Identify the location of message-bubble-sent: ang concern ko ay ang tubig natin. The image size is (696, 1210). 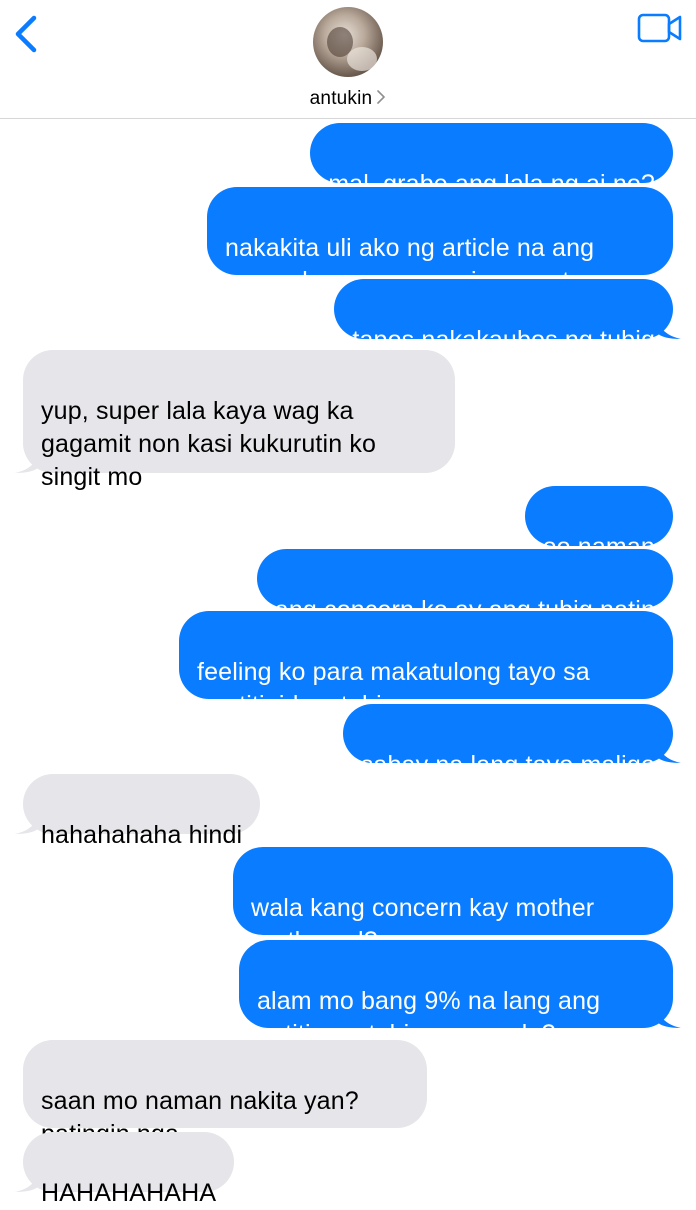
(464, 586).